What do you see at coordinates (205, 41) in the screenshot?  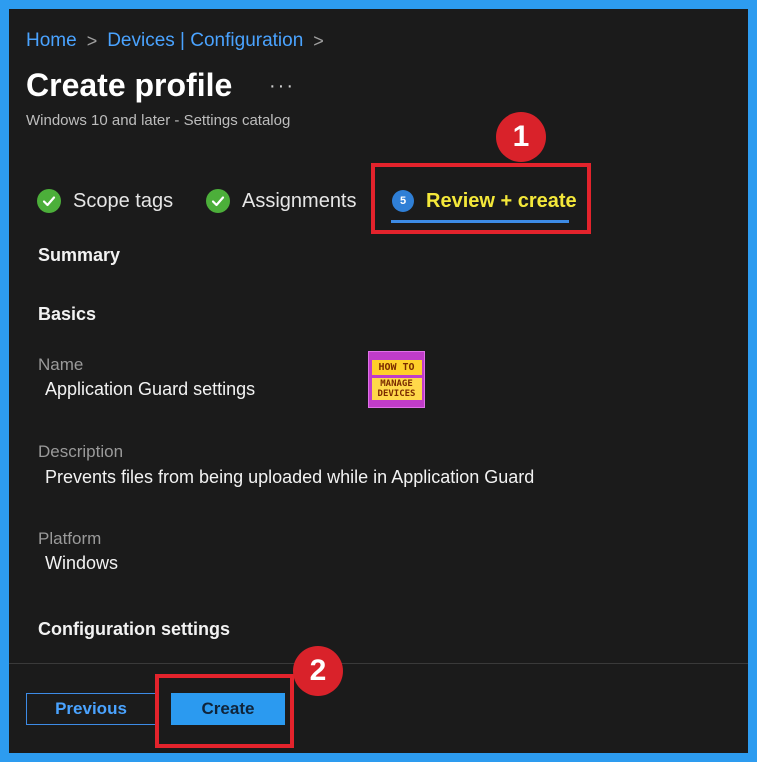 I see `breadcrumb-devices-configuration: Devices | Configuration` at bounding box center [205, 41].